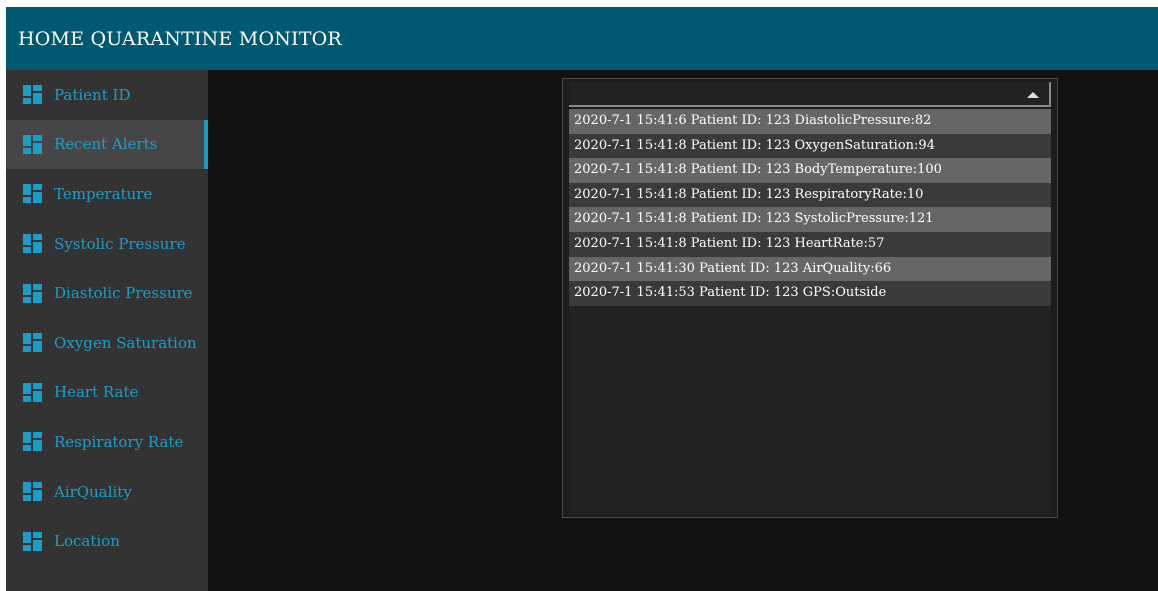 This screenshot has width=1158, height=591. I want to click on sidebar-item-heart-rate: Heart Rate, so click(107, 393).